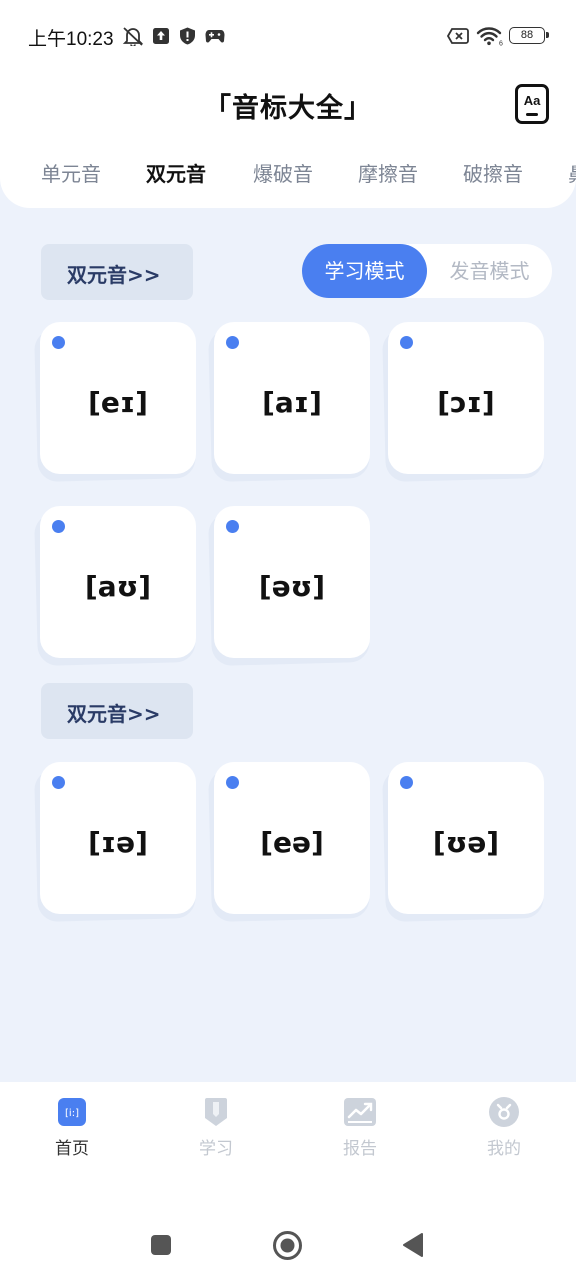  What do you see at coordinates (216, 1133) in the screenshot?
I see `nav-study: 学习` at bounding box center [216, 1133].